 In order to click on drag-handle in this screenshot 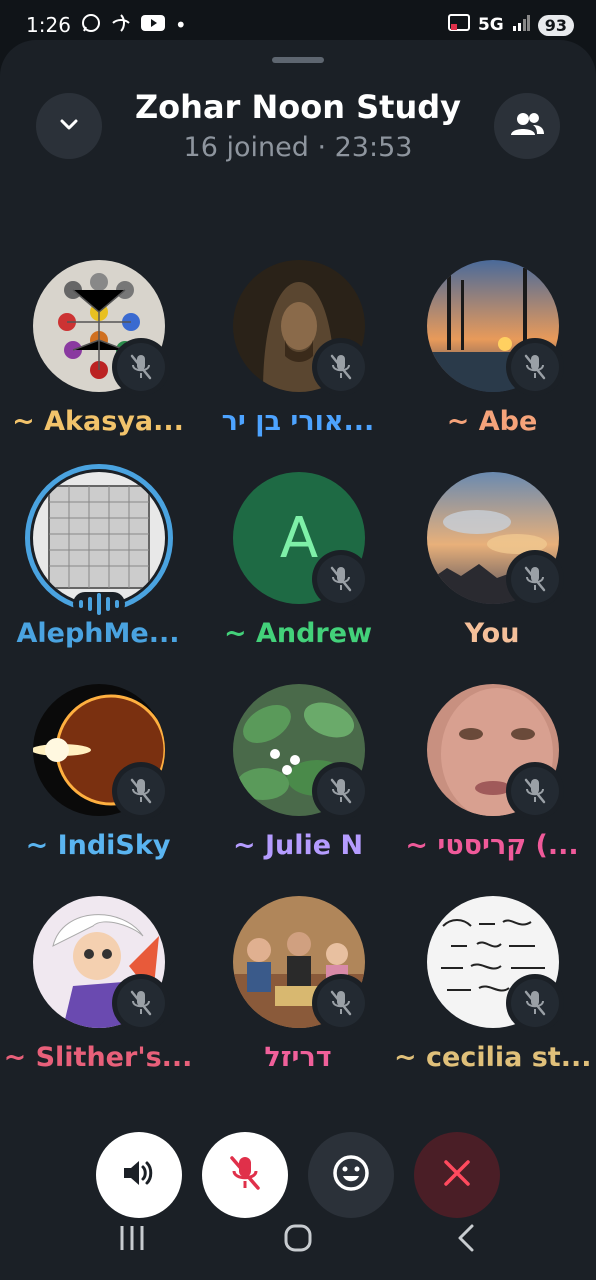, I will do `click(298, 60)`.